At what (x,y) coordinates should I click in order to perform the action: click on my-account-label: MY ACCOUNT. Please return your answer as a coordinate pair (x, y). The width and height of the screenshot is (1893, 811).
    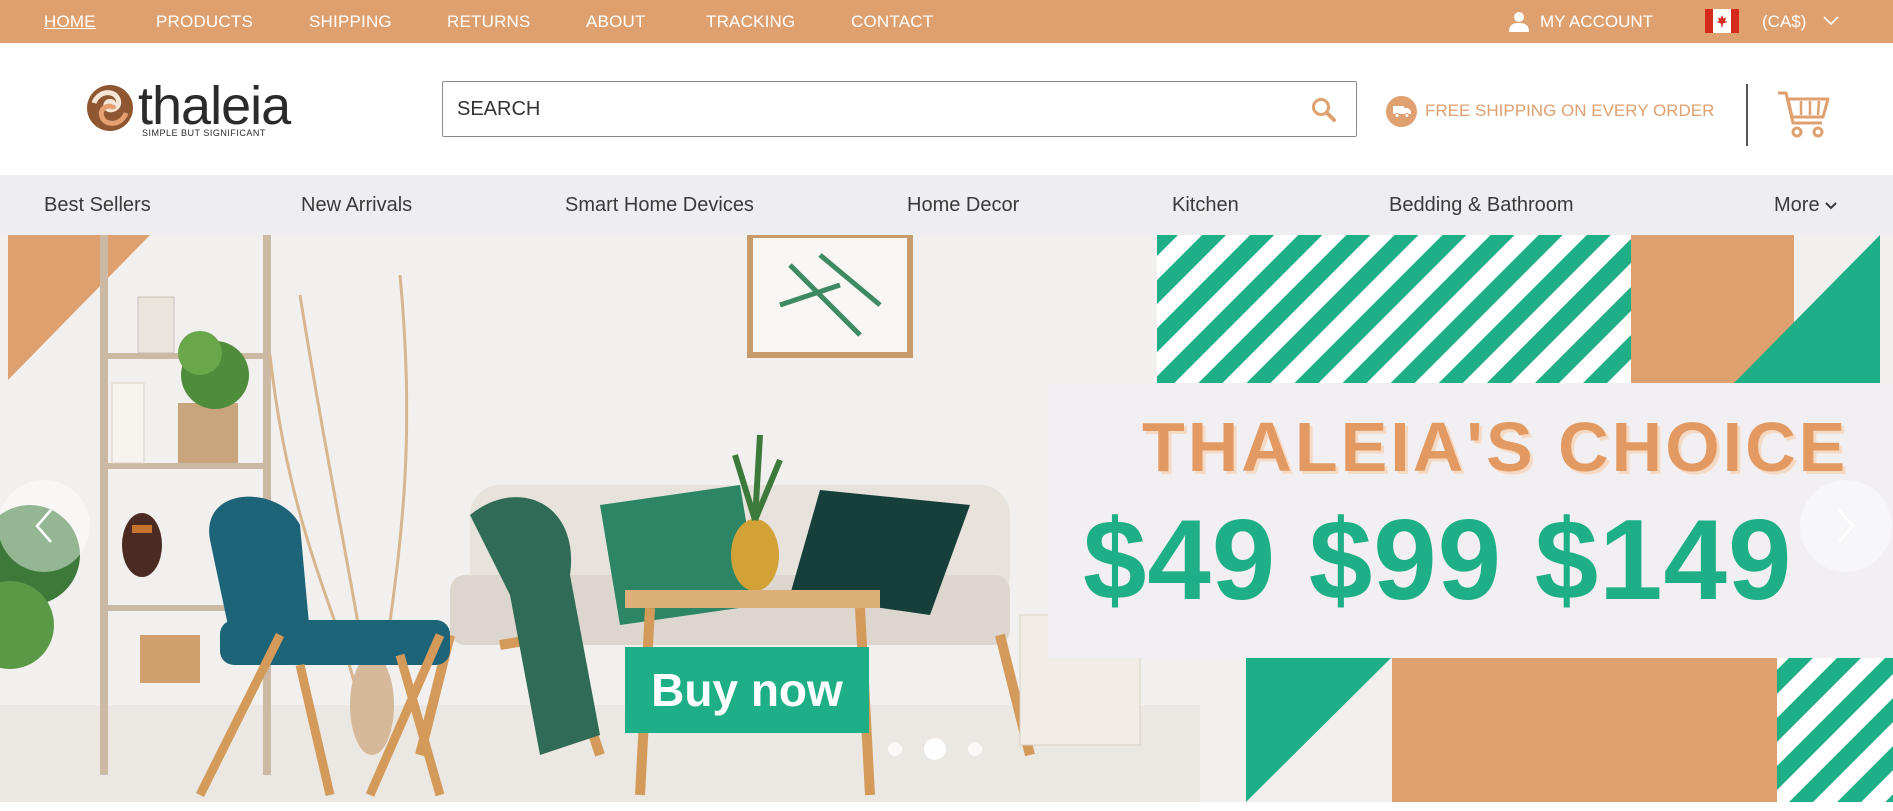
    Looking at the image, I should click on (1597, 21).